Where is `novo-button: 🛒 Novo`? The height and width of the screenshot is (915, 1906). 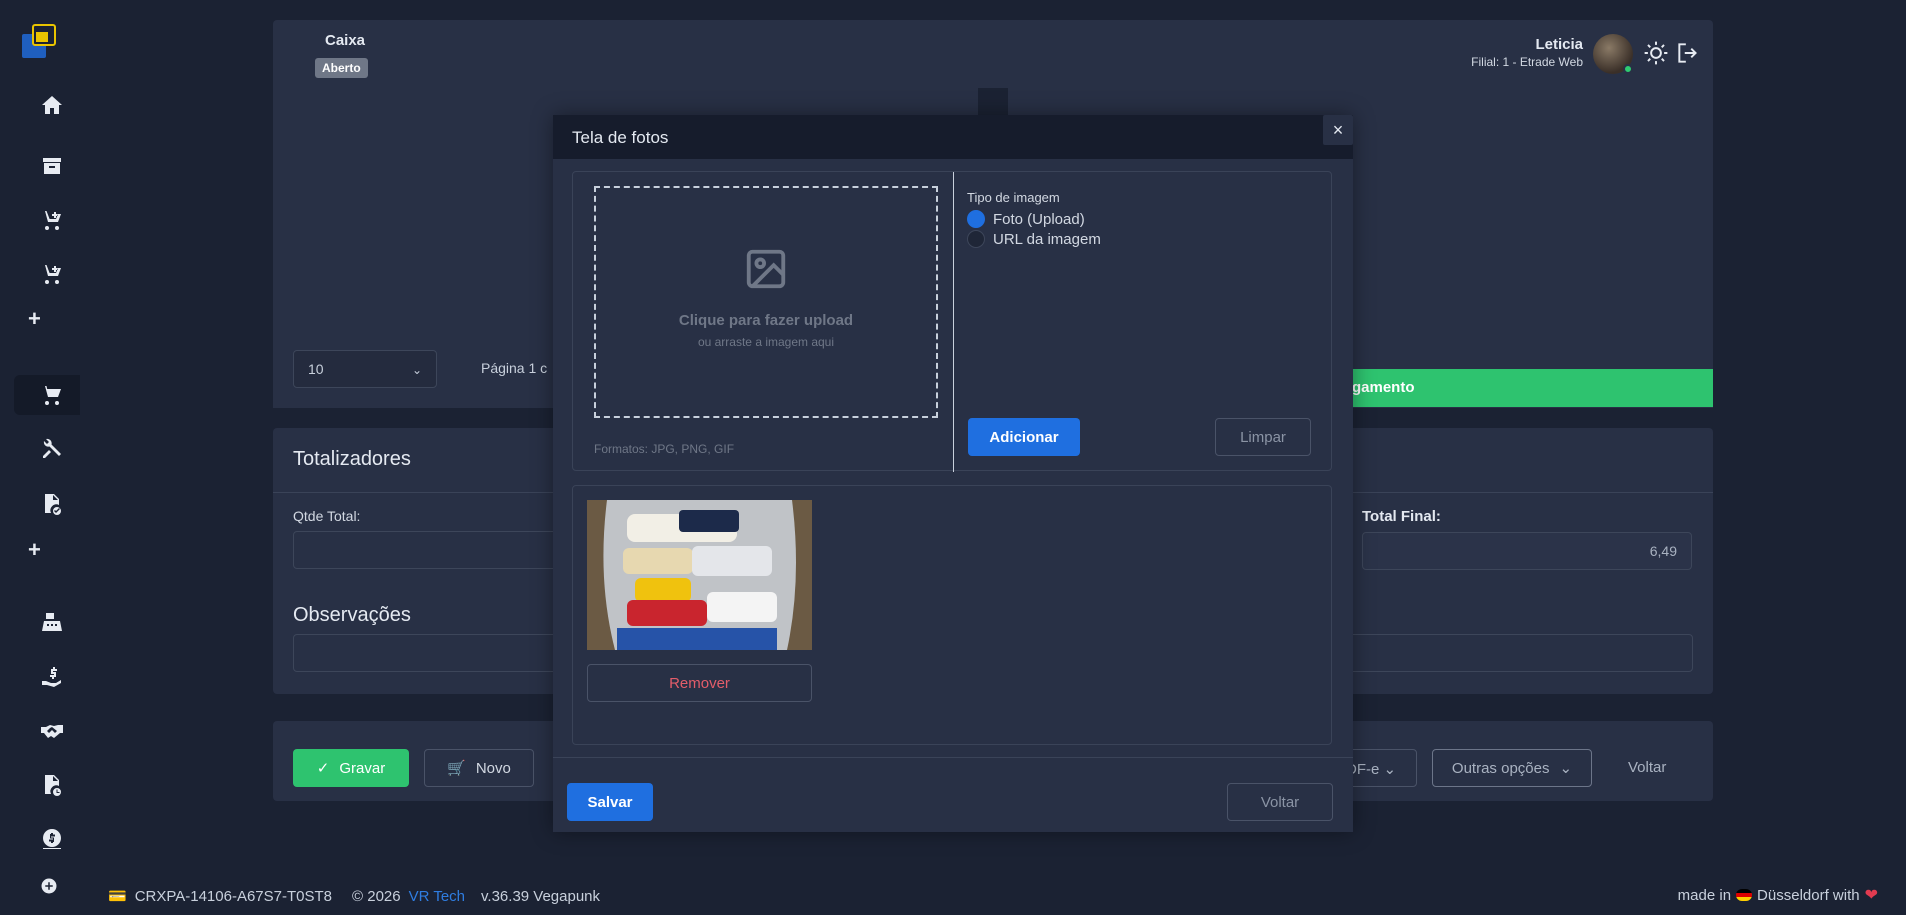 novo-button: 🛒 Novo is located at coordinates (479, 768).